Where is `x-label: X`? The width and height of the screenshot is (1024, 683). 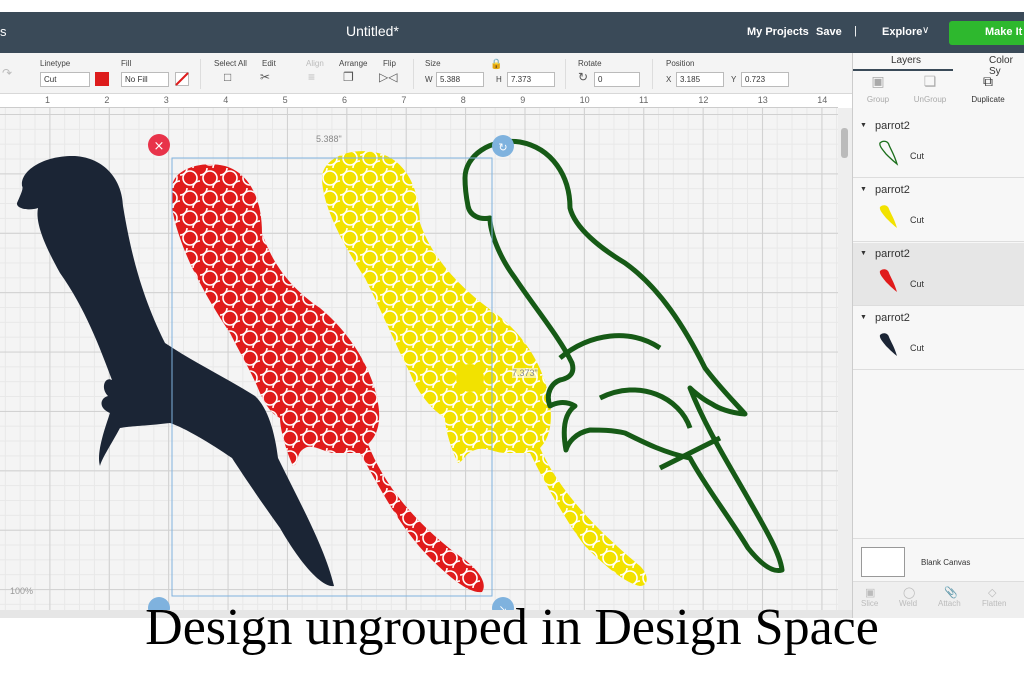
x-label: X is located at coordinates (669, 79).